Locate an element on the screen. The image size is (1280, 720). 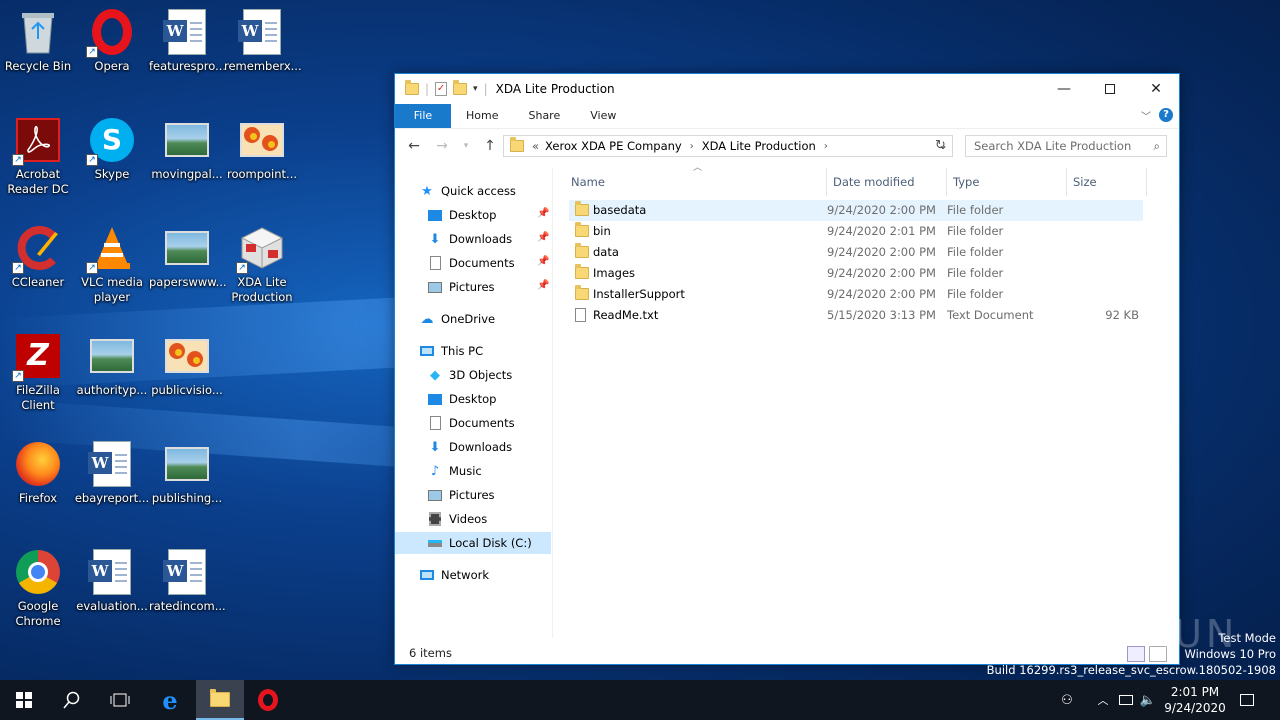
people-icon: ⚇ is located at coordinates (1067, 700).